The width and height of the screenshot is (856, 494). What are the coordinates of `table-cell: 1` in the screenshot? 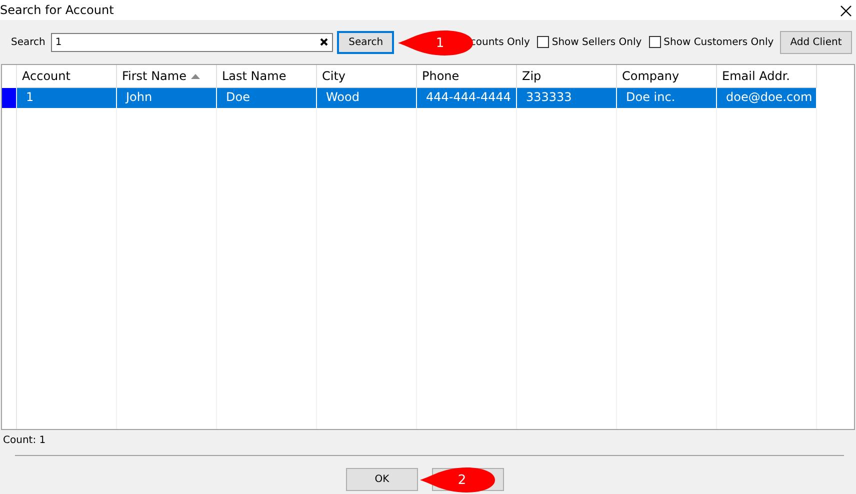 It's located at (67, 98).